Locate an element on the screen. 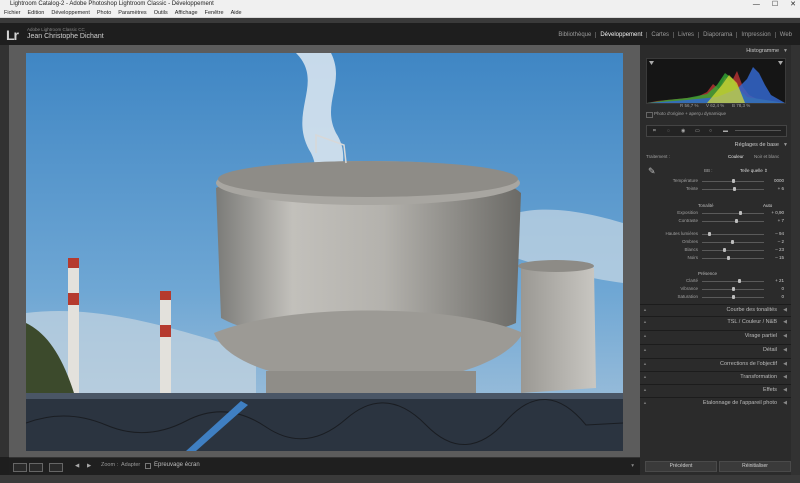 The height and width of the screenshot is (483, 800). brush-icon: ▬ is located at coordinates (725, 131).